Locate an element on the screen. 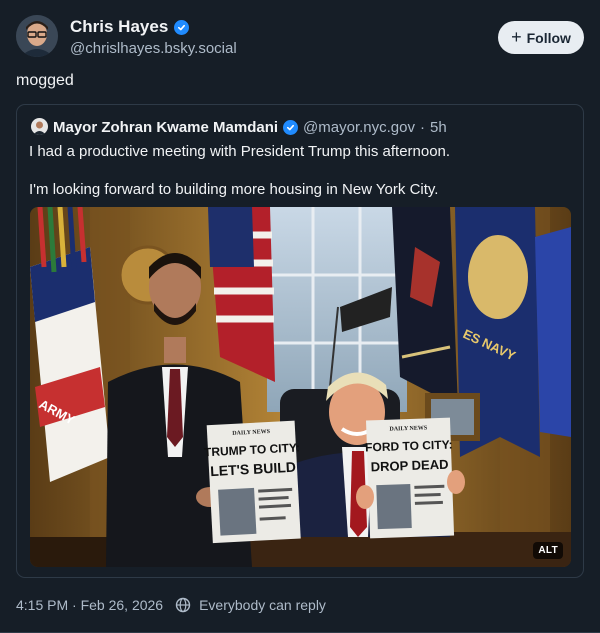 Image resolution: width=600 pixels, height=633 pixels. author-name-text: Chris Hayes is located at coordinates (119, 27).